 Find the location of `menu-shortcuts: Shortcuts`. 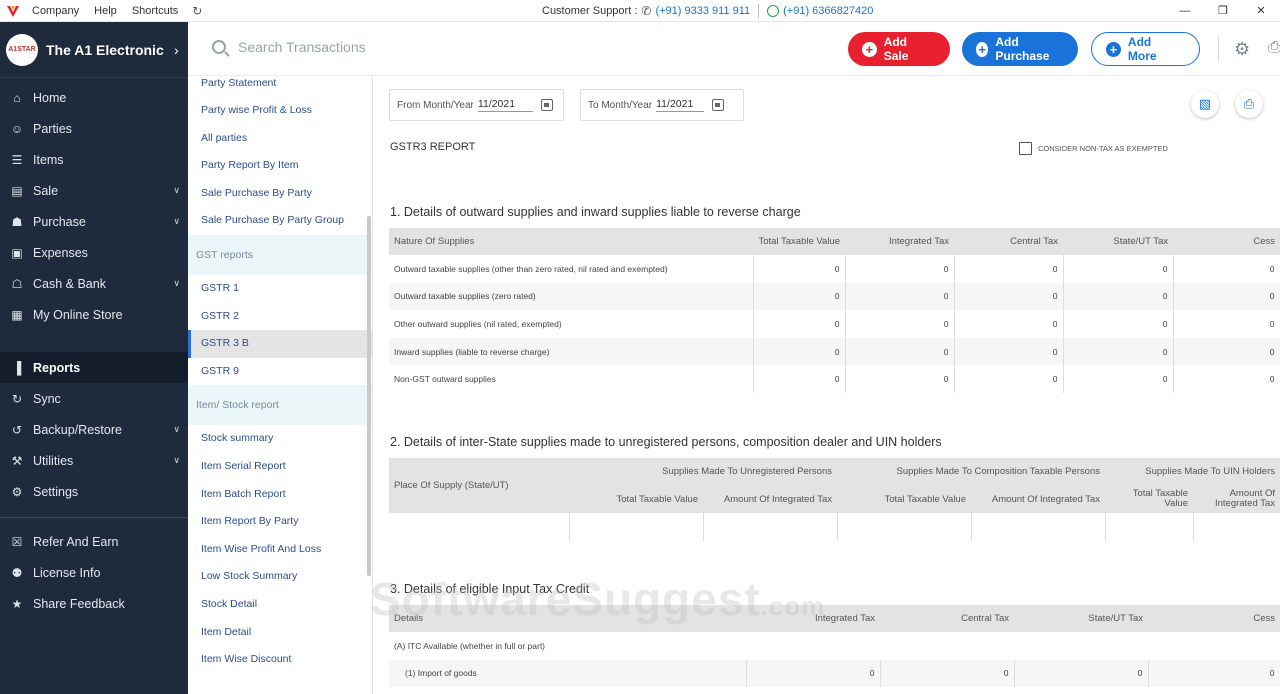

menu-shortcuts: Shortcuts is located at coordinates (155, 11).